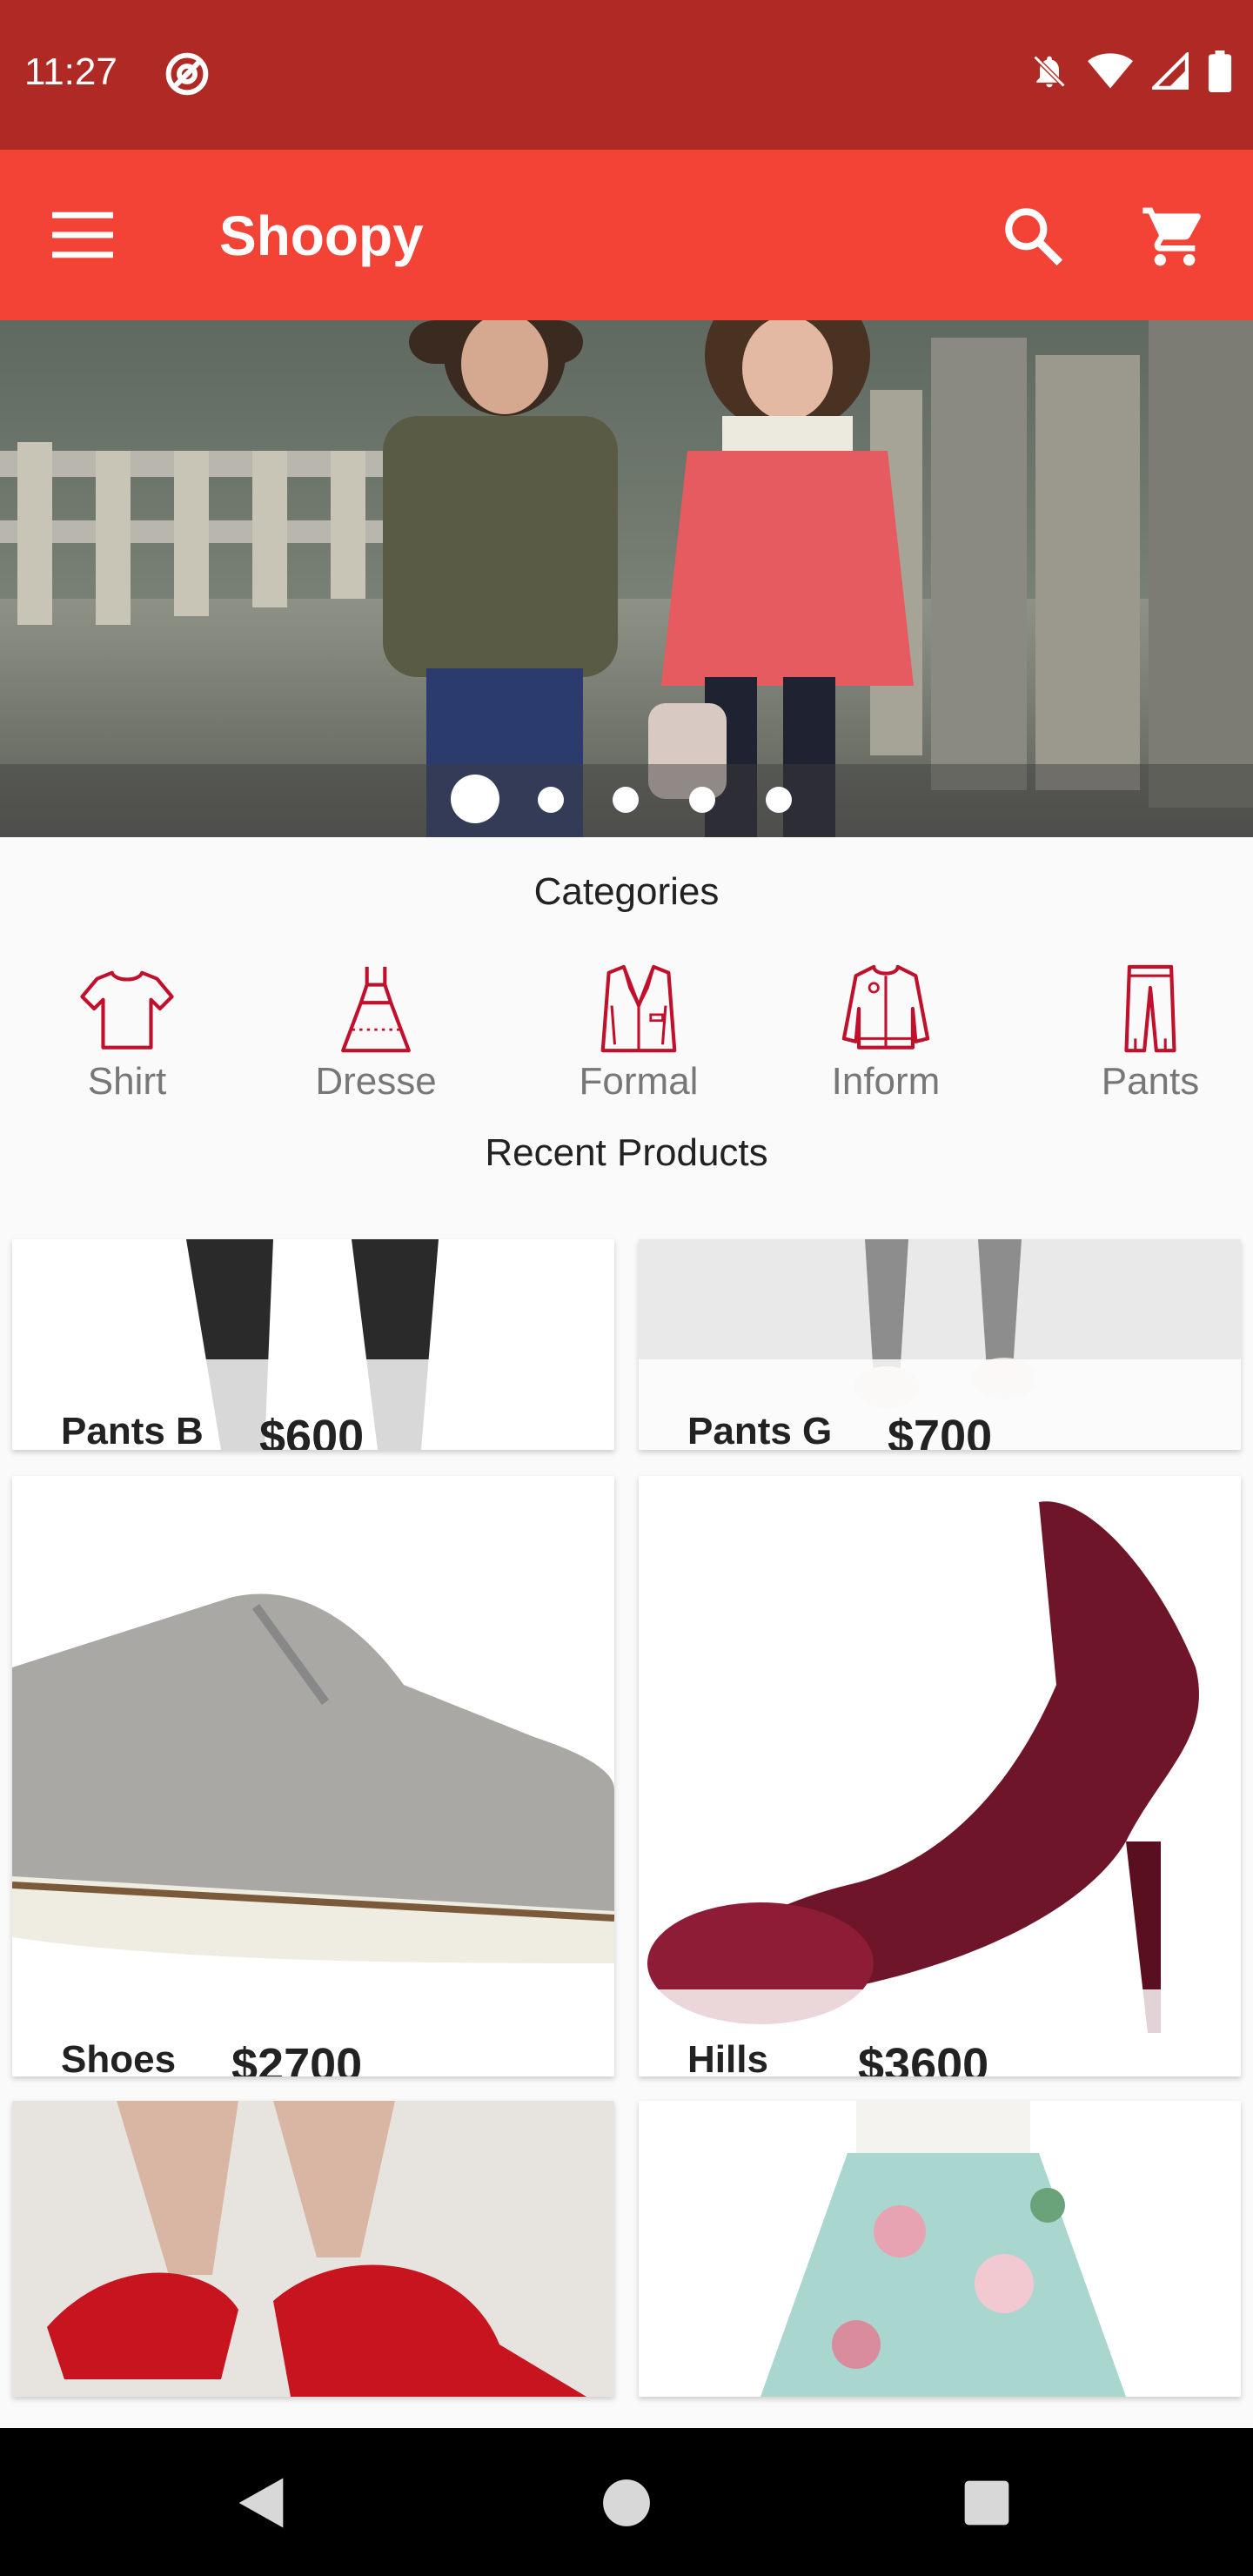 This screenshot has width=1253, height=2576. What do you see at coordinates (639, 1082) in the screenshot?
I see `category-label: Formal` at bounding box center [639, 1082].